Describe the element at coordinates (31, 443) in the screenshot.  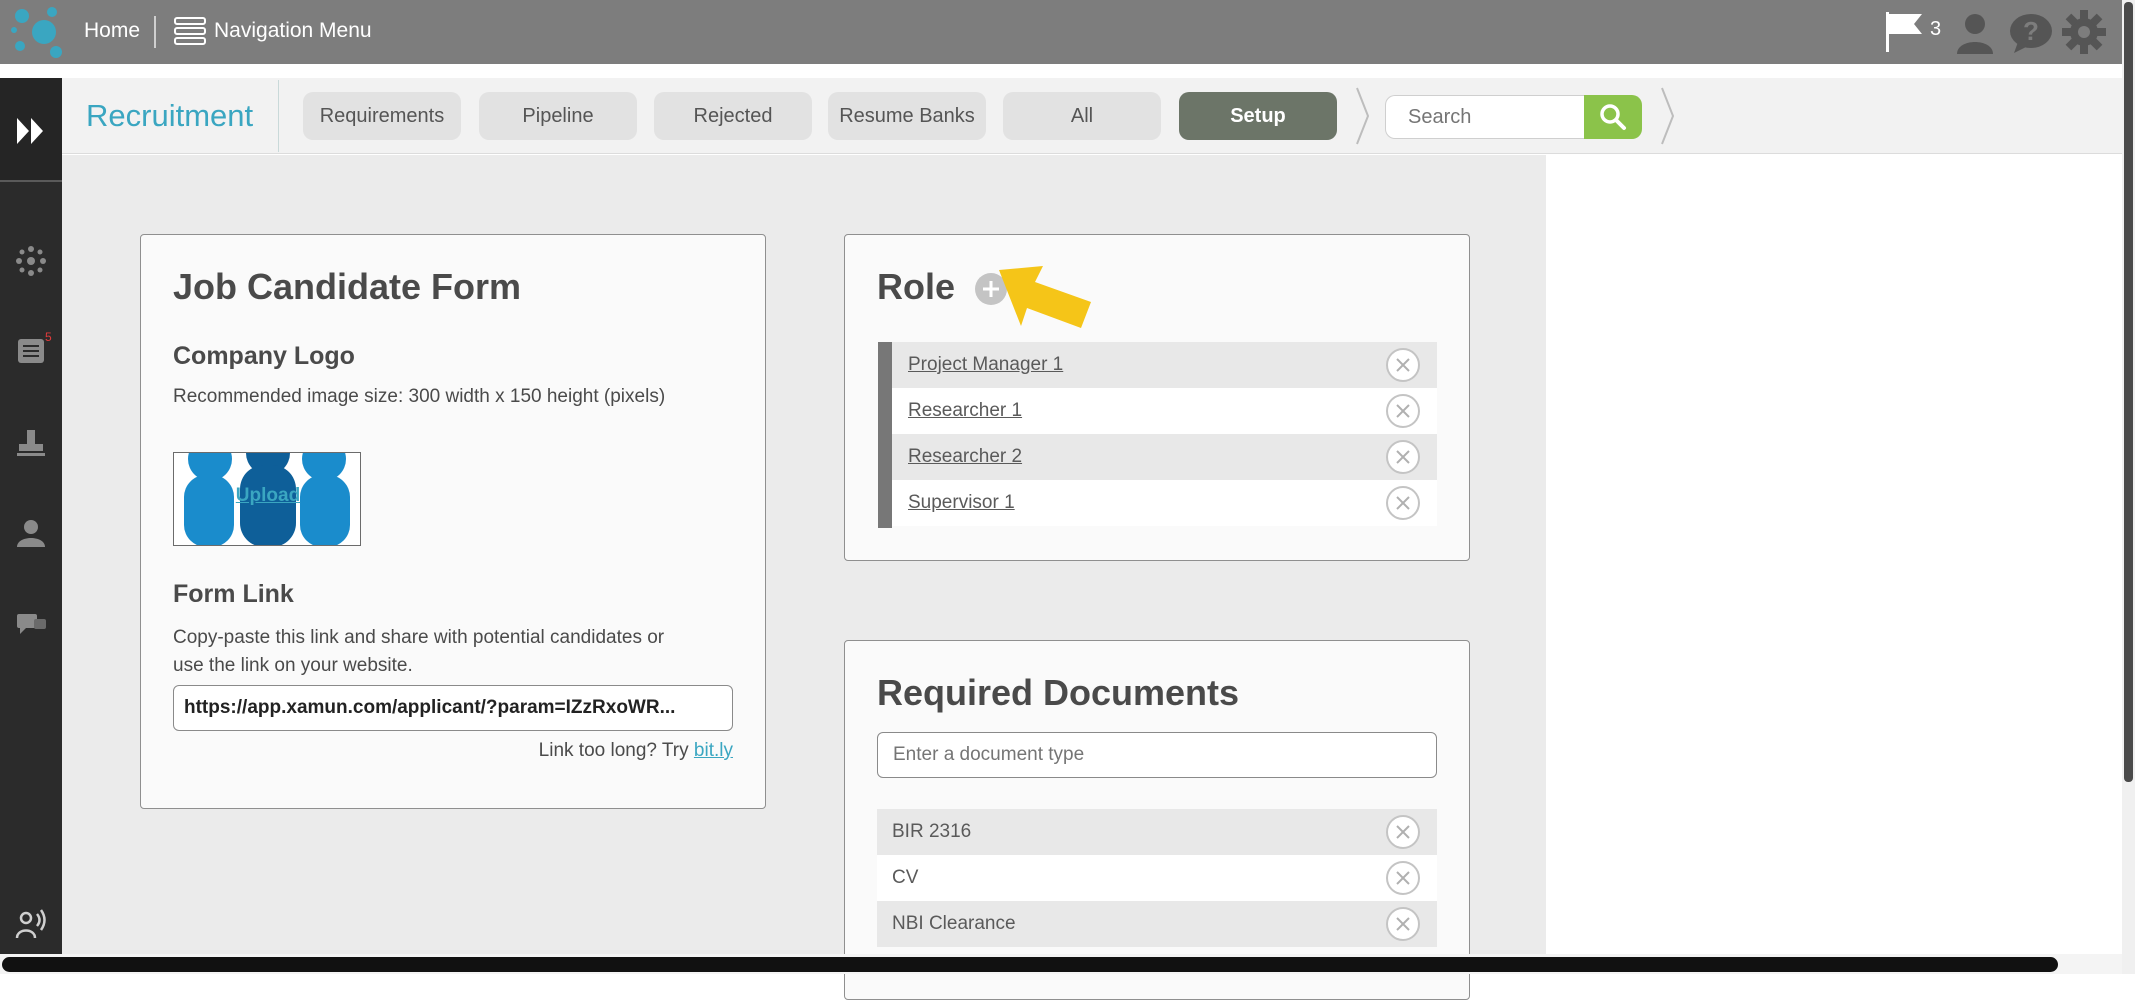
I see `stamp-icon` at that location.